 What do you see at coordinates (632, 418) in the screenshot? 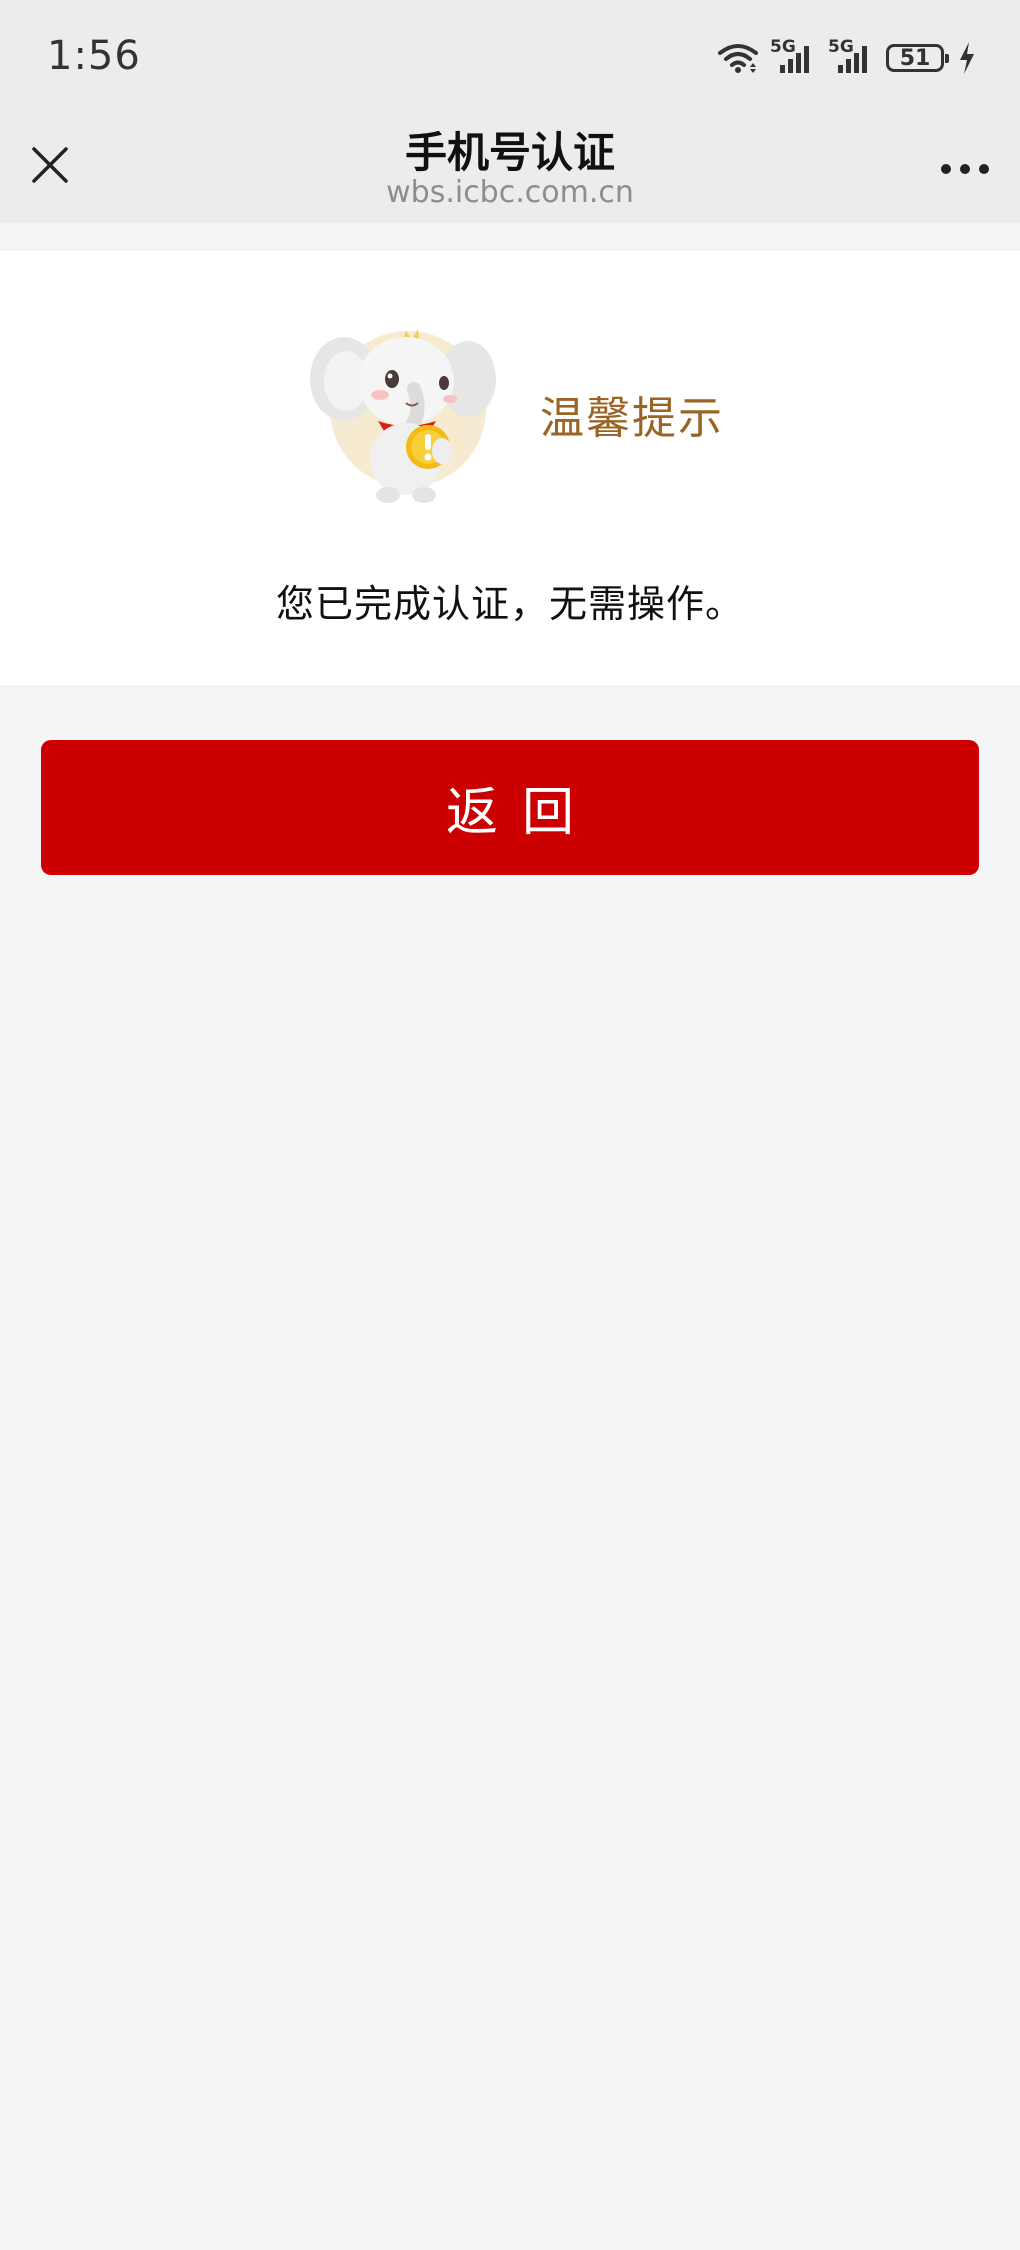
I see `notice-title: 温馨提示` at bounding box center [632, 418].